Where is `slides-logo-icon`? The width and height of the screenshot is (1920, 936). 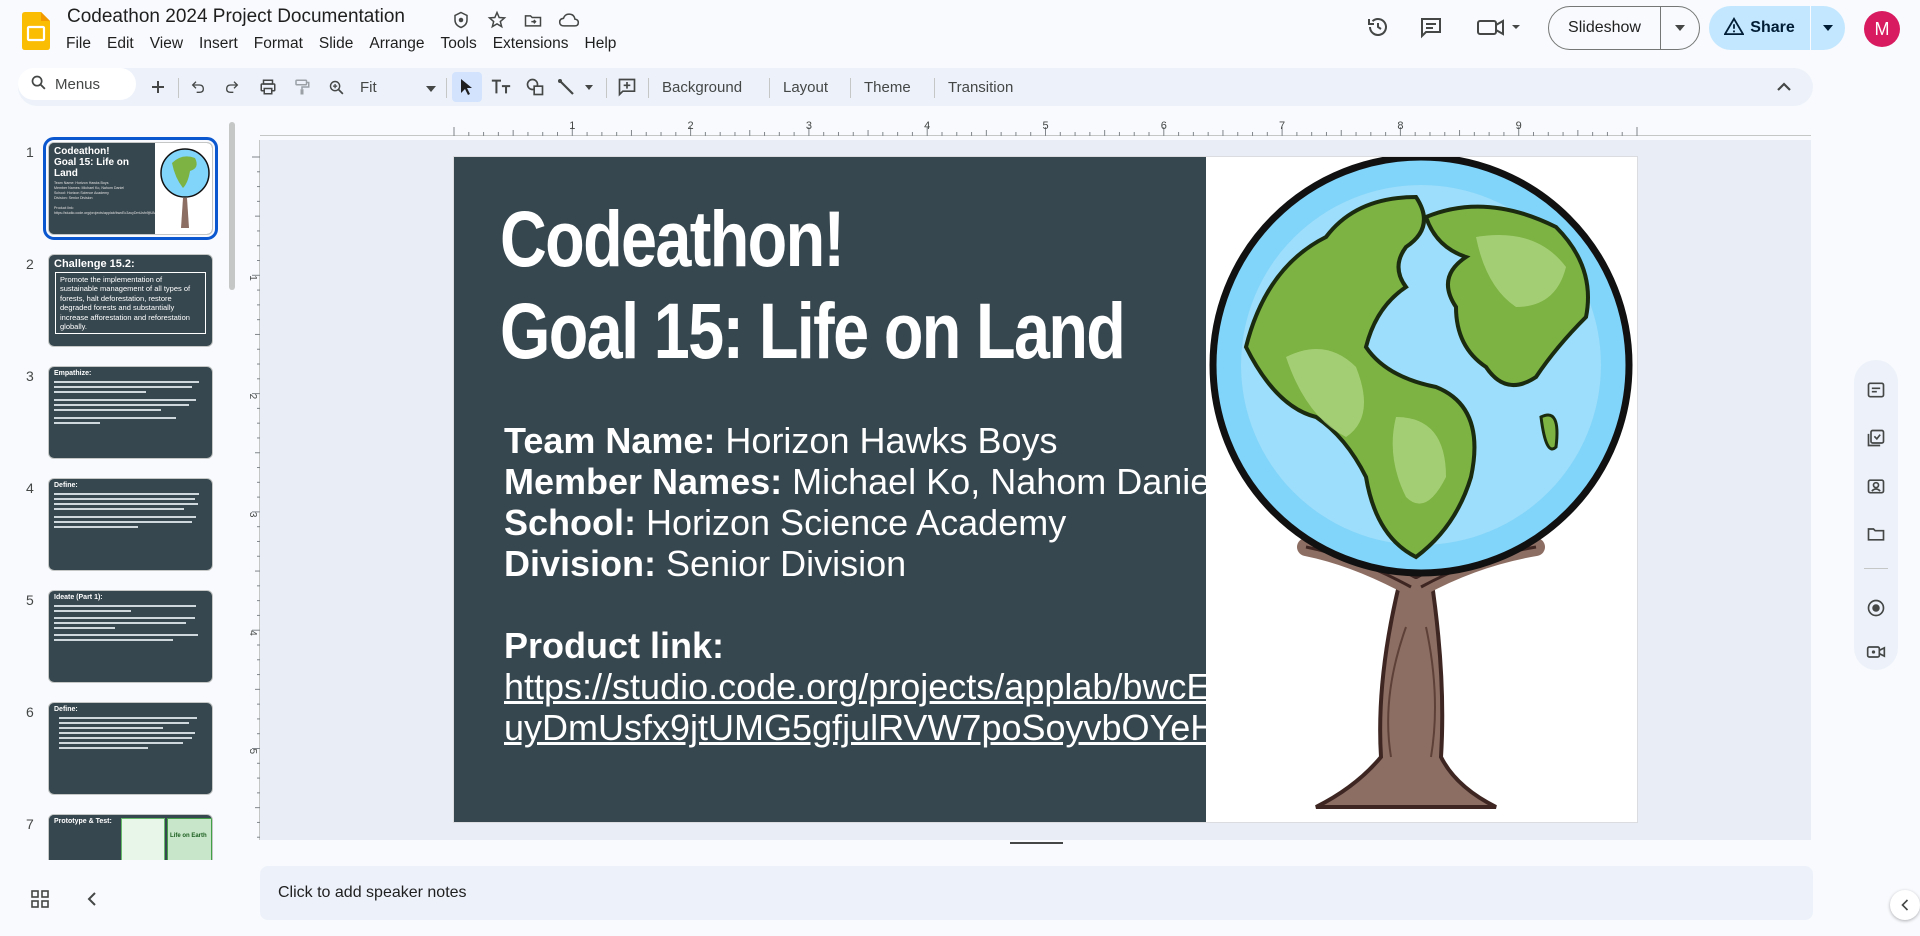 slides-logo-icon is located at coordinates (36, 31).